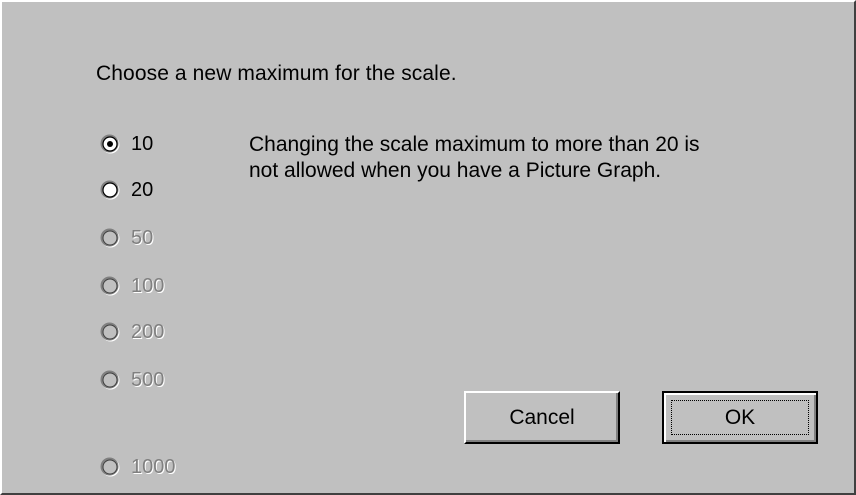 The image size is (856, 495). I want to click on radio-option-50: 50, so click(126, 238).